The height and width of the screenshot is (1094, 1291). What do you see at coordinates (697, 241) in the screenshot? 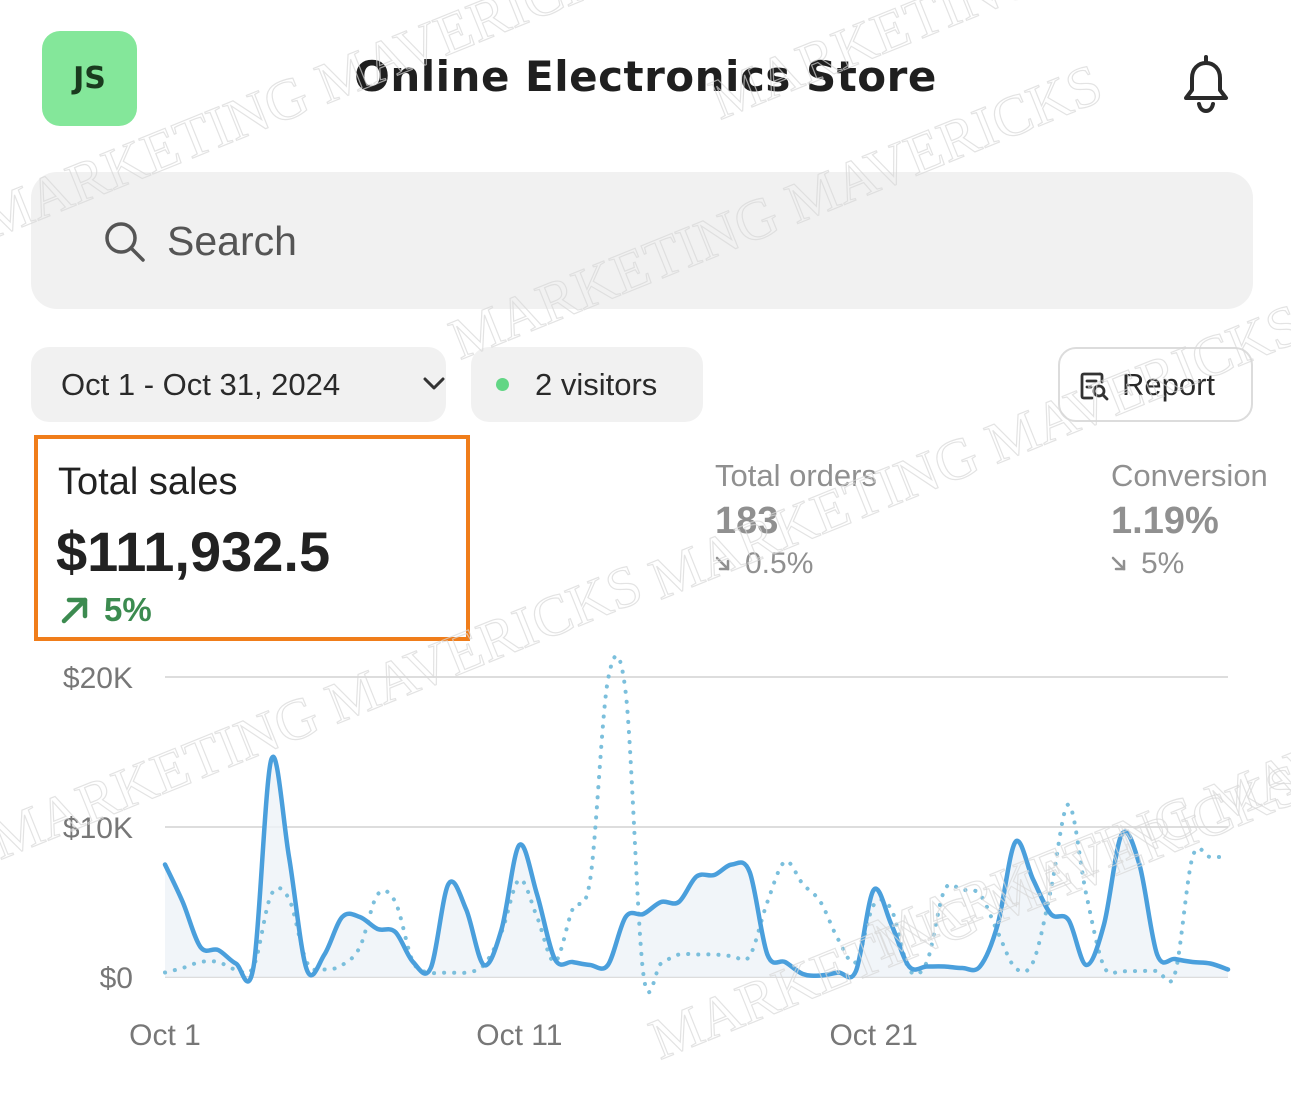
I see `search-input` at bounding box center [697, 241].